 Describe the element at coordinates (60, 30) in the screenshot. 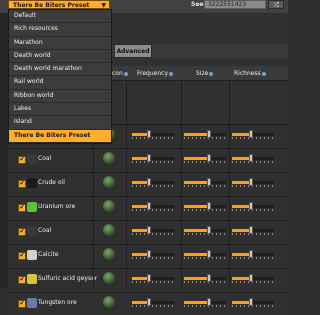

I see `preset-option: Rich resources` at that location.